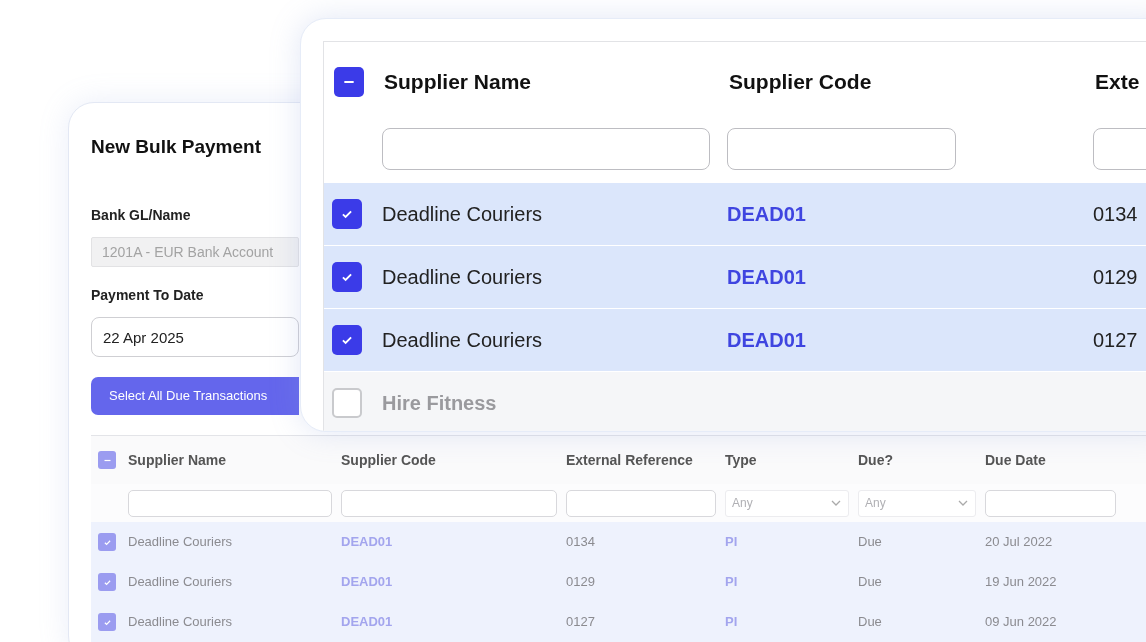 The height and width of the screenshot is (642, 1146). Describe the element at coordinates (1021, 582) in the screenshot. I see `table-cell-text: 19 Jun 2022` at that location.